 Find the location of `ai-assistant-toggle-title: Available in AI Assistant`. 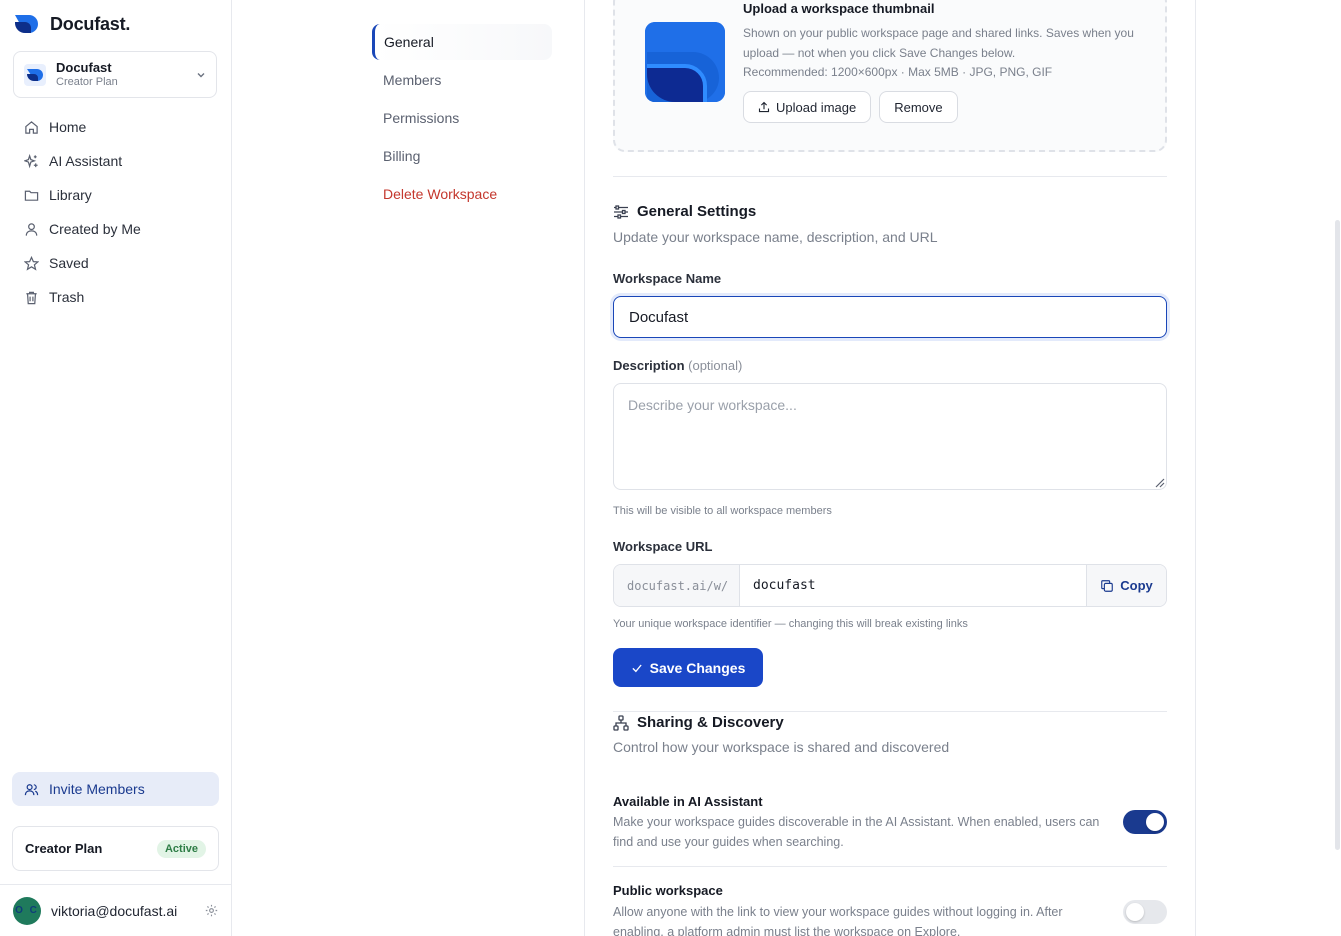

ai-assistant-toggle-title: Available in AI Assistant is located at coordinates (688, 801).